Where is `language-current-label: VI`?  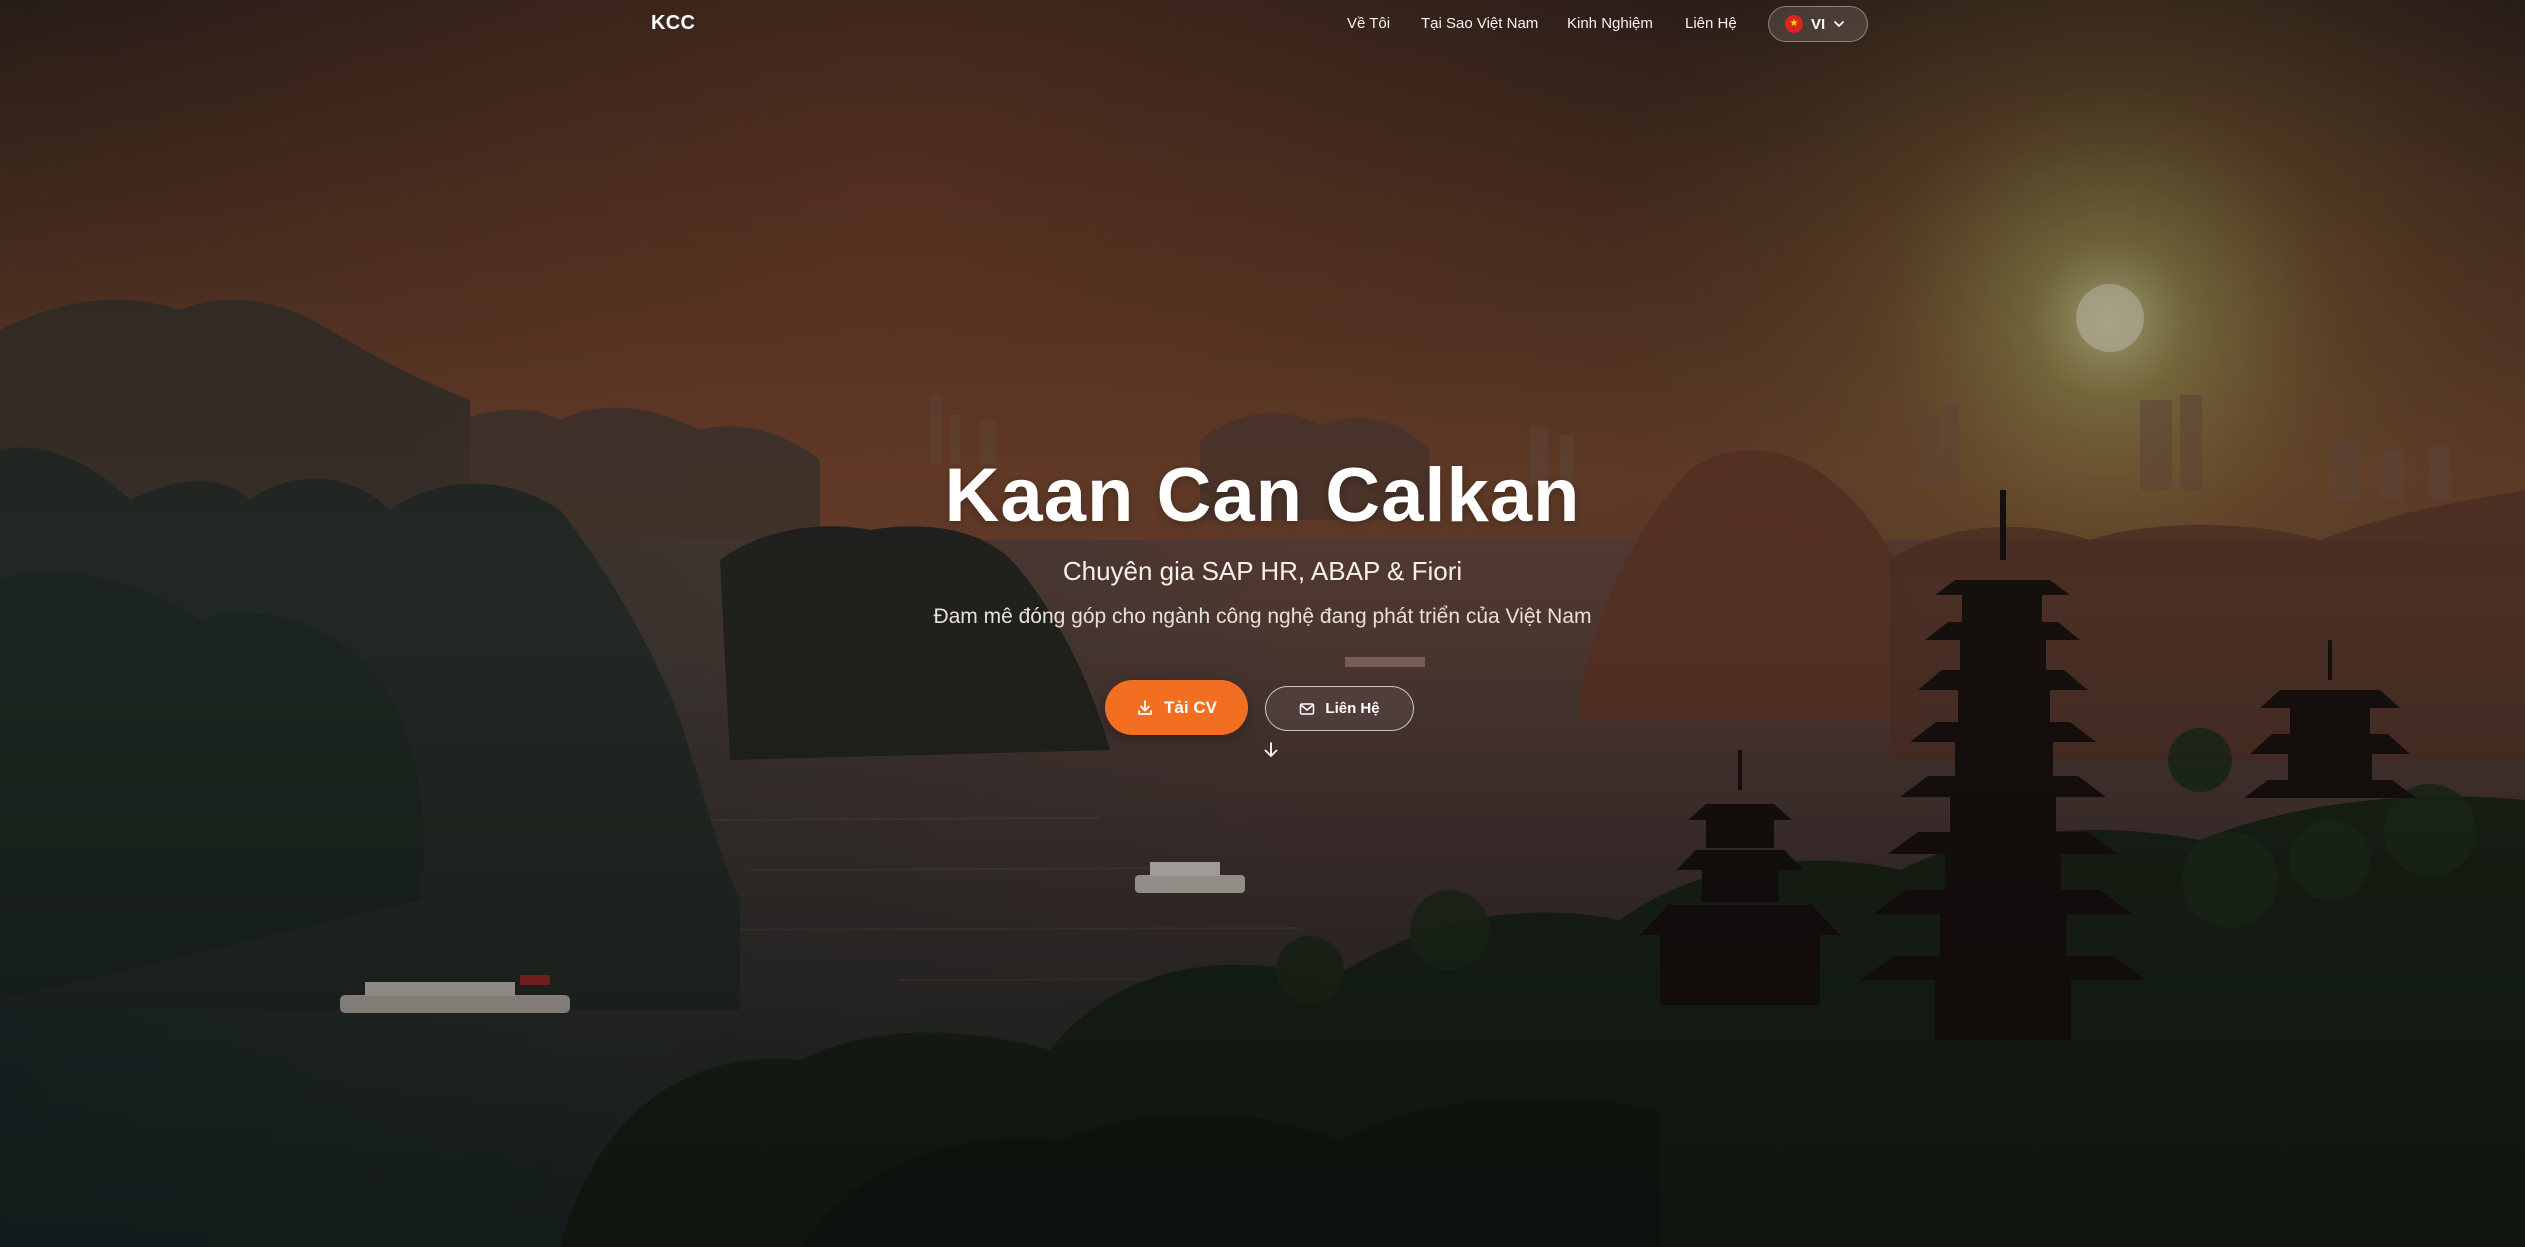 language-current-label: VI is located at coordinates (1818, 24).